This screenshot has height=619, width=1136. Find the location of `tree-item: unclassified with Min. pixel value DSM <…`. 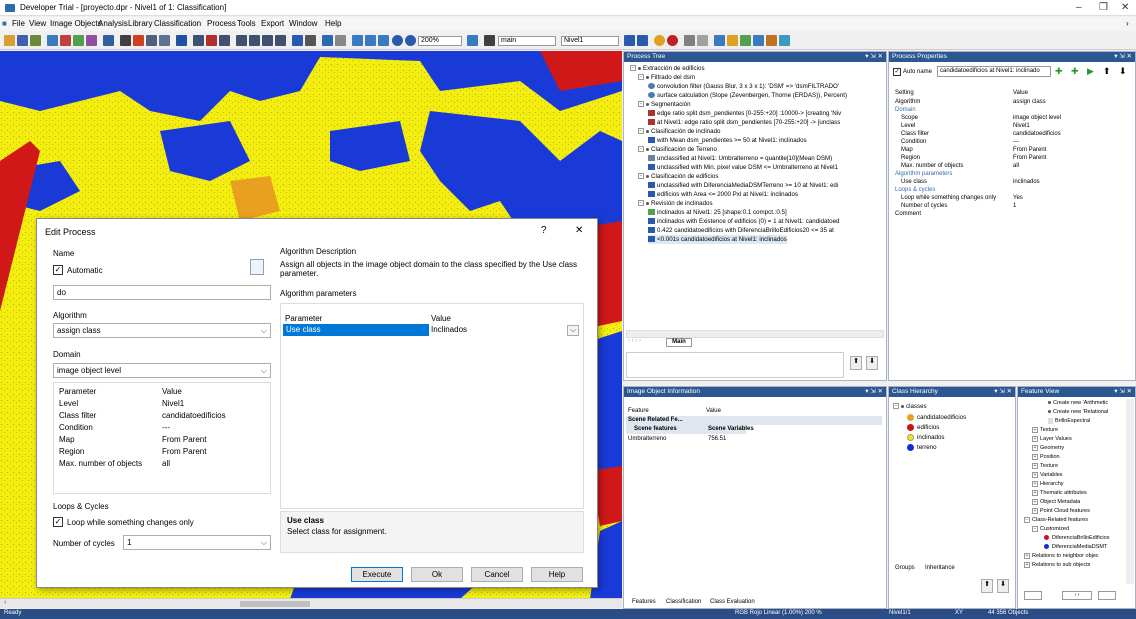

tree-item: unclassified with Min. pixel value DSM <… is located at coordinates (743, 167).